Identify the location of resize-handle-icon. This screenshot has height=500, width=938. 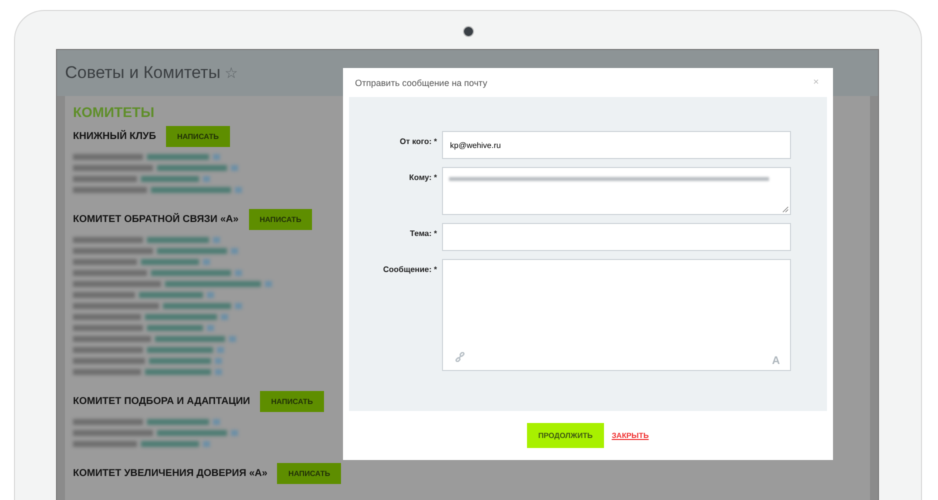
(785, 209).